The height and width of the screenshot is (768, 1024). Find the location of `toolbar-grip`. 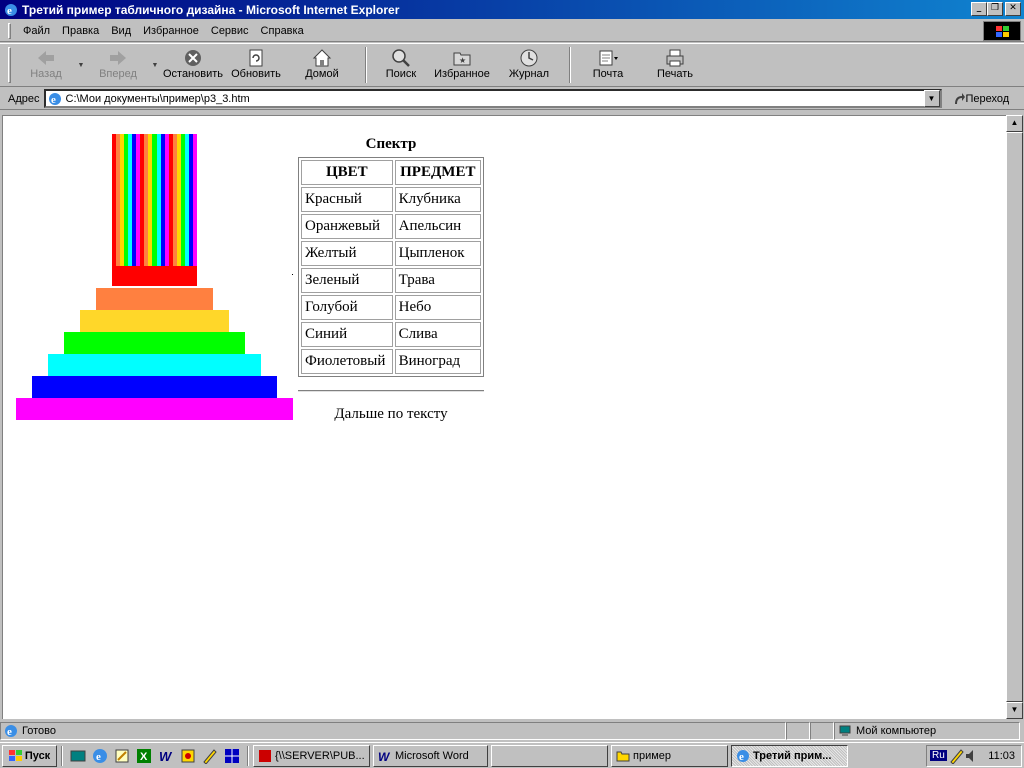

toolbar-grip is located at coordinates (9, 65).